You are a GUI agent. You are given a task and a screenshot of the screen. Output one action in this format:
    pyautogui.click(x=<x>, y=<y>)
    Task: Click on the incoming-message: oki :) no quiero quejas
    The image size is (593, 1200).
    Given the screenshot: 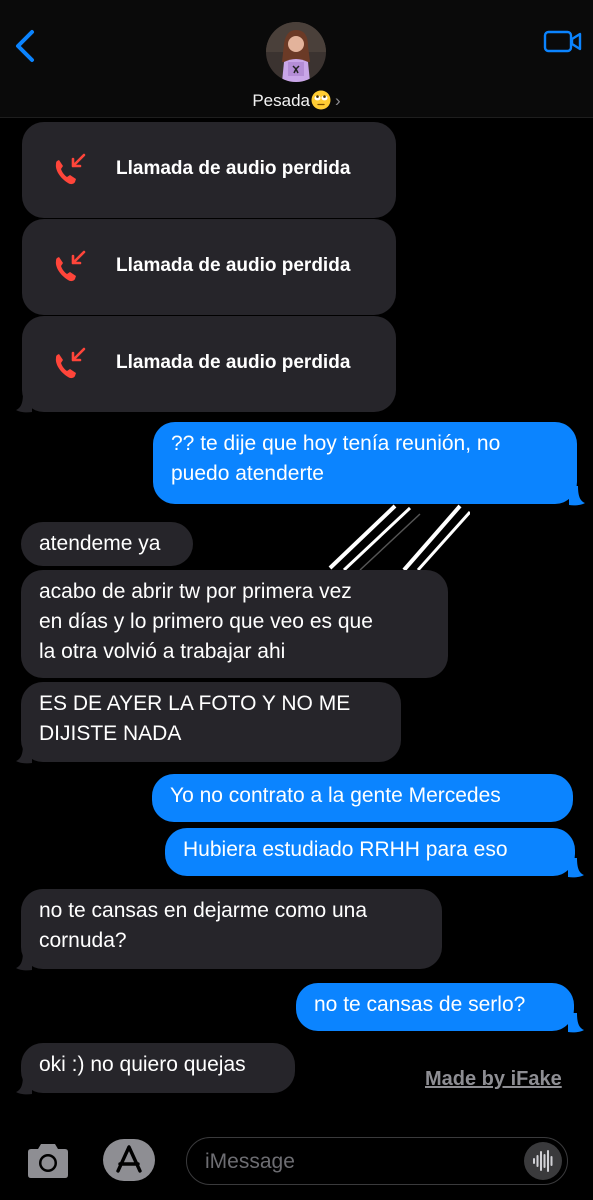 What is the action you would take?
    pyautogui.click(x=158, y=1068)
    